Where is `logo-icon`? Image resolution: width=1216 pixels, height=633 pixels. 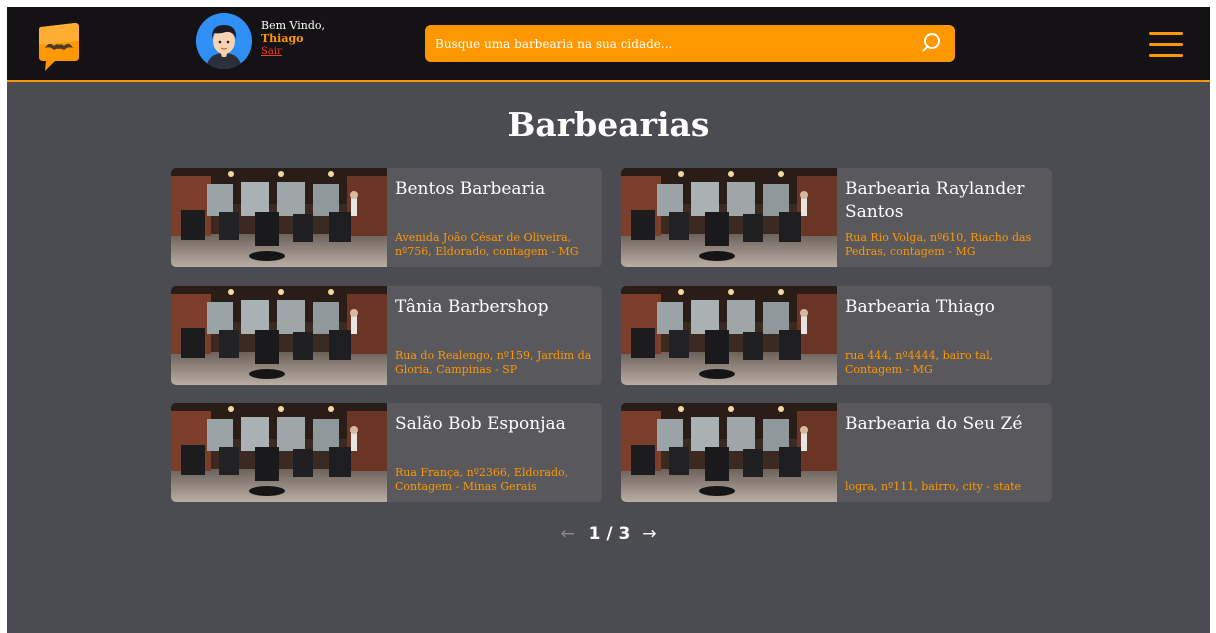
logo-icon is located at coordinates (58, 47).